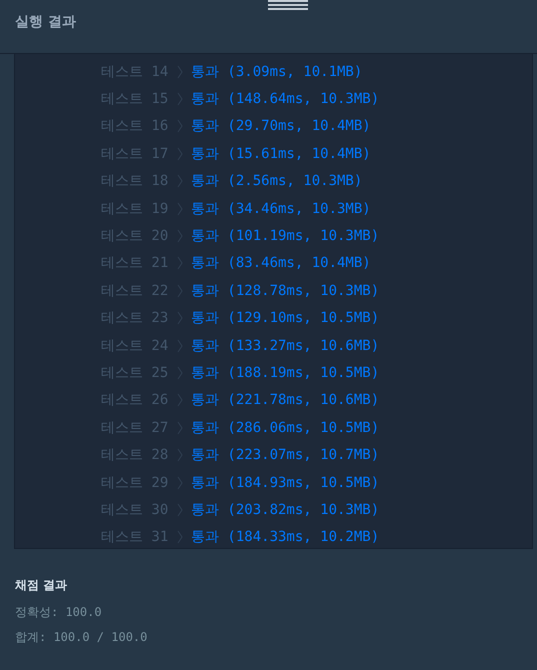  I want to click on test-result: 통과 (101.19ms, 10.3MB), so click(285, 236).